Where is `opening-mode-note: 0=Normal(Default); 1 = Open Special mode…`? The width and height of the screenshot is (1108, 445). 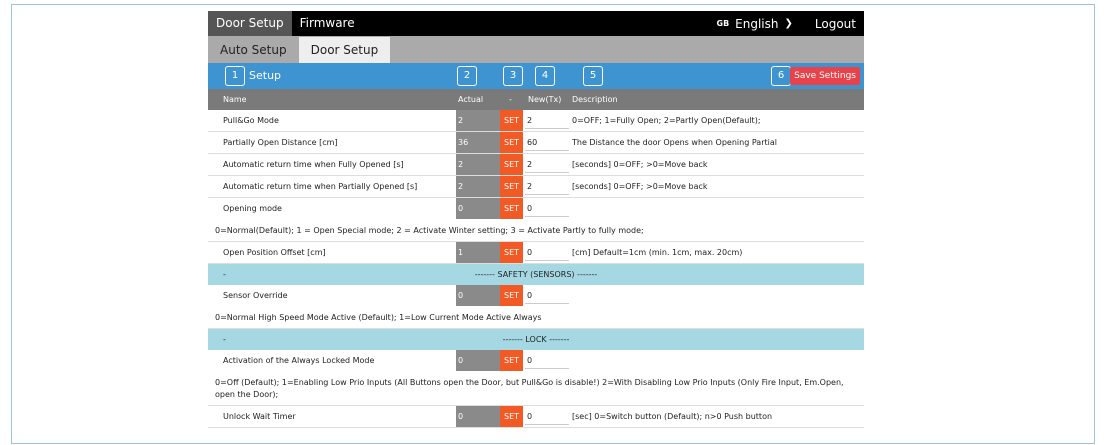 opening-mode-note: 0=Normal(Default); 1 = Open Special mode… is located at coordinates (536, 230).